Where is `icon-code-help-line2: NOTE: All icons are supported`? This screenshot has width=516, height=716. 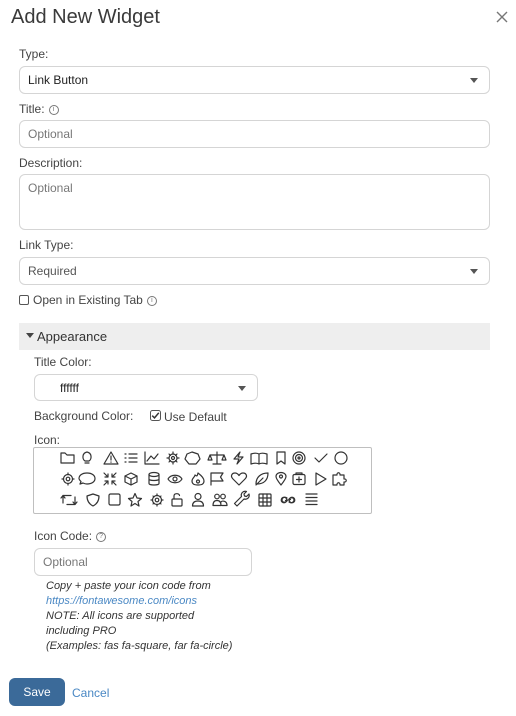 icon-code-help-line2: NOTE: All icons are supported is located at coordinates (120, 616).